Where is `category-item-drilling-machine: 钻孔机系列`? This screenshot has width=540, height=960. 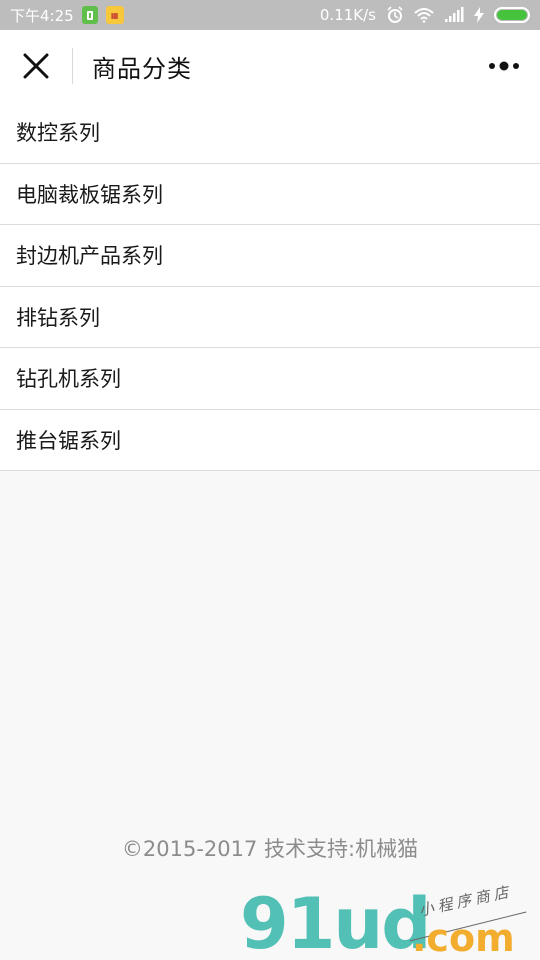 category-item-drilling-machine: 钻孔机系列 is located at coordinates (270, 379).